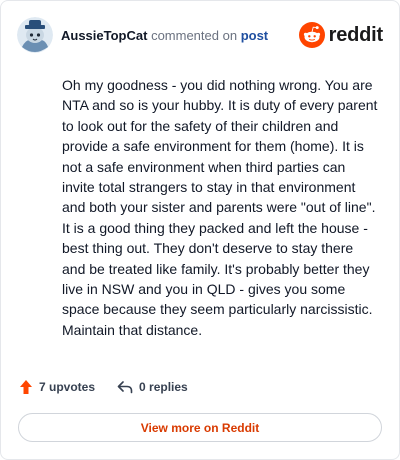 The width and height of the screenshot is (400, 460). Describe the element at coordinates (194, 35) in the screenshot. I see `byline-action-text: commented on` at that location.